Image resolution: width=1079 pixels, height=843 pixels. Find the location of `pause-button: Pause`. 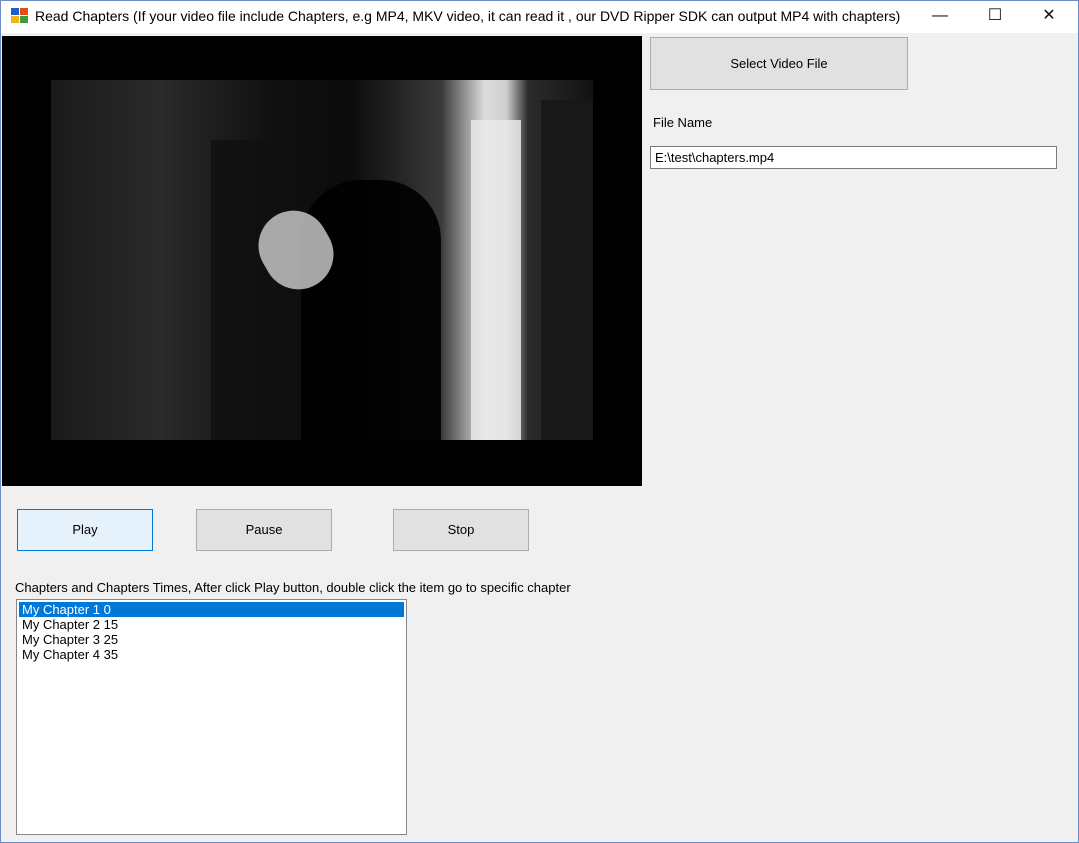

pause-button: Pause is located at coordinates (264, 530).